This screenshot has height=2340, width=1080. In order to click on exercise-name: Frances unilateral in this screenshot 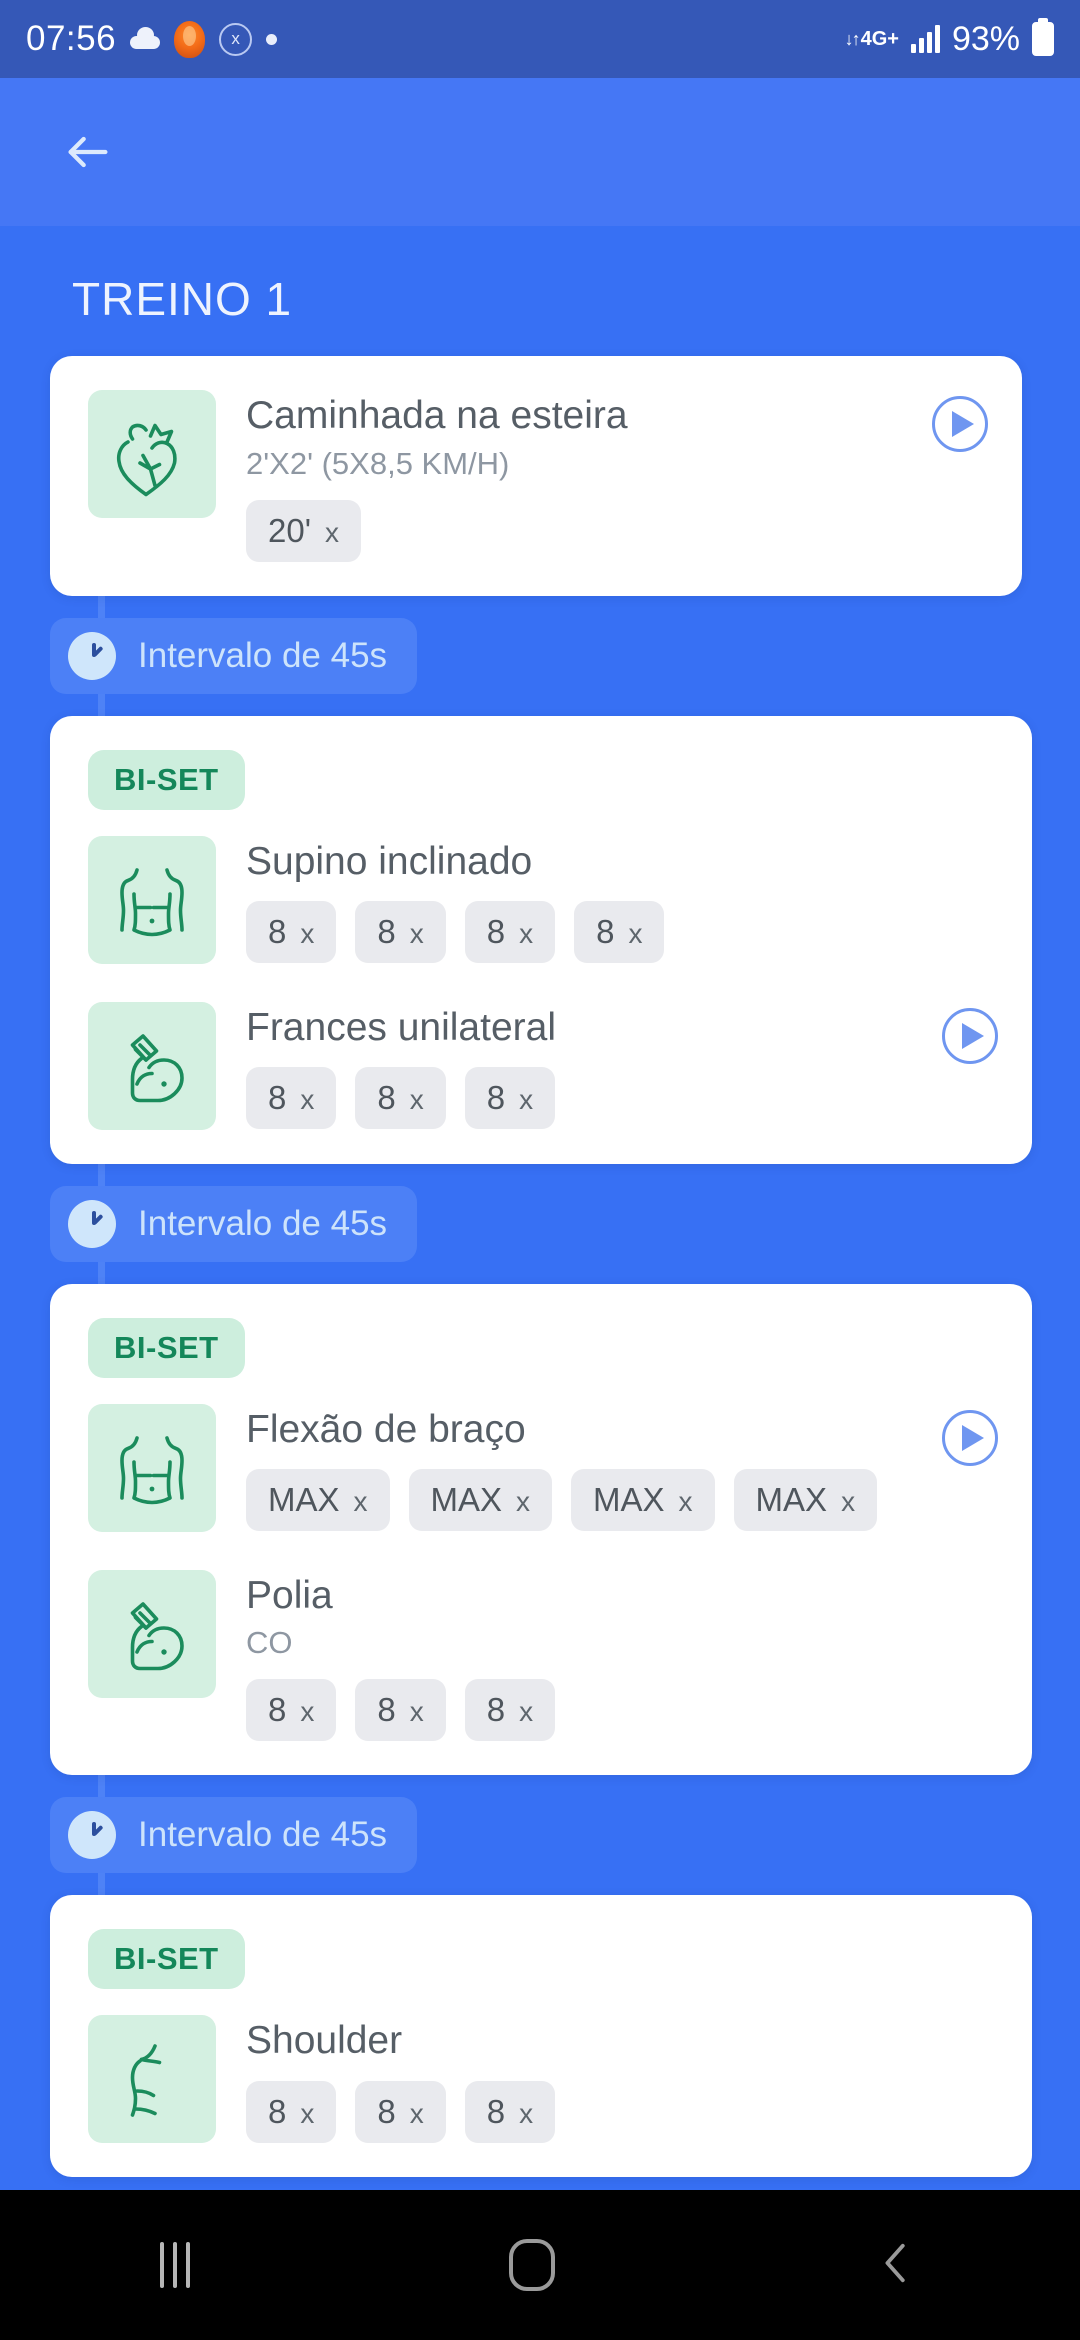, I will do `click(401, 1027)`.